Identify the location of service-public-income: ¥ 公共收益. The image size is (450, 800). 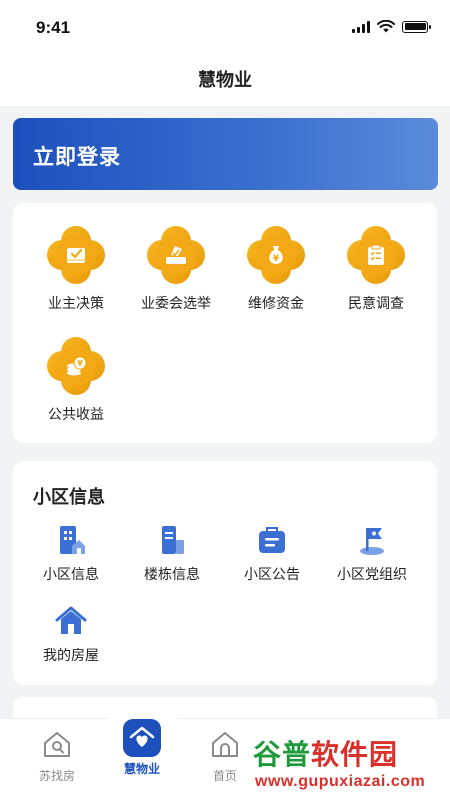
(76, 380).